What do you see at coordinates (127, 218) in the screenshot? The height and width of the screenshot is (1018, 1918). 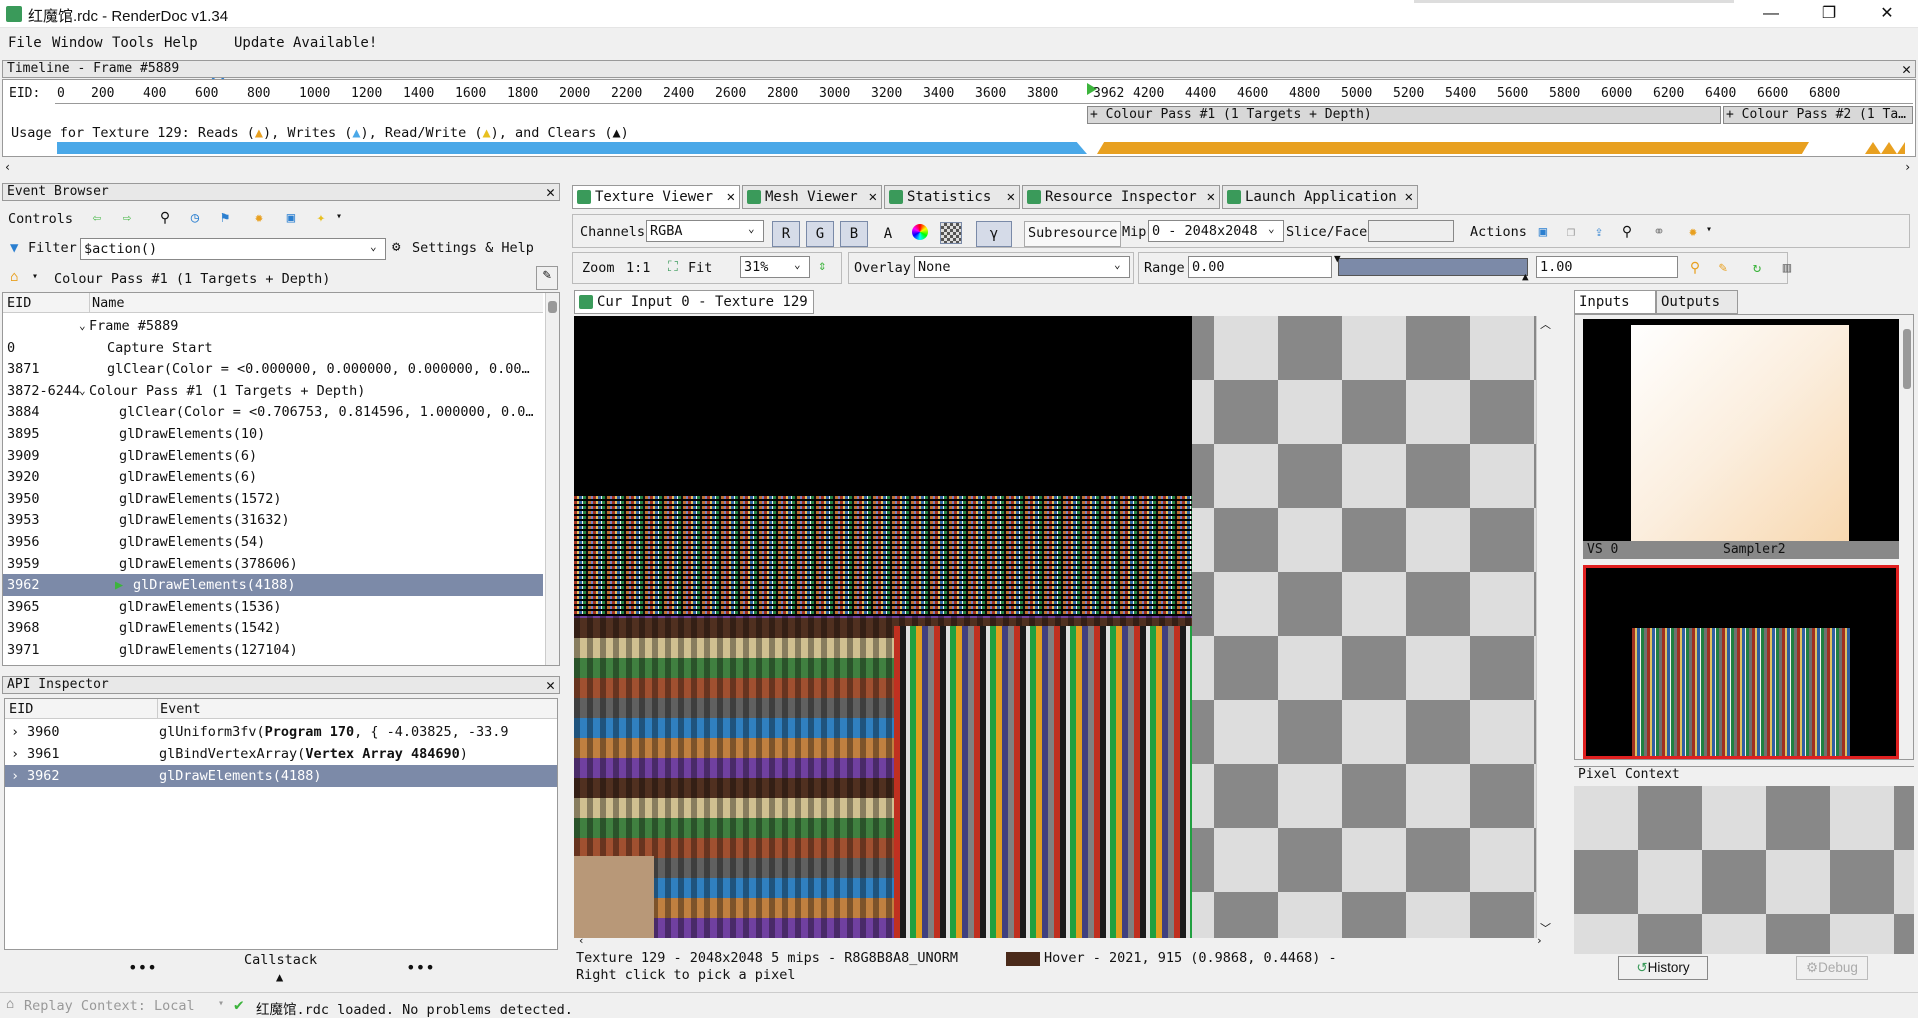 I see `forward-arrow-icon: ⇨` at bounding box center [127, 218].